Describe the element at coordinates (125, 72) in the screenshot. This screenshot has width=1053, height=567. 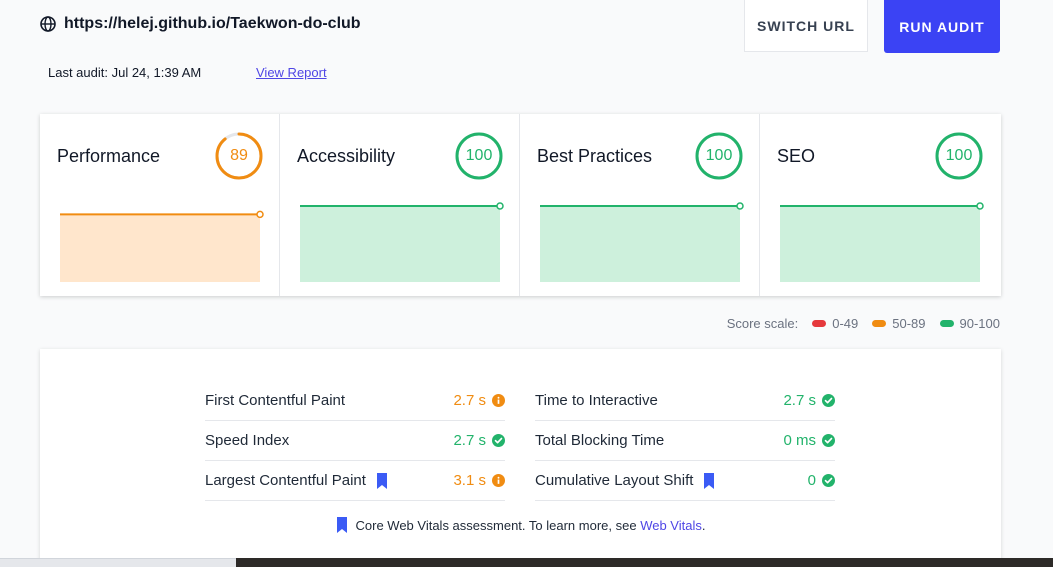
I see `last-audit-text: Last audit: Jul 24, 1:39 AM` at that location.